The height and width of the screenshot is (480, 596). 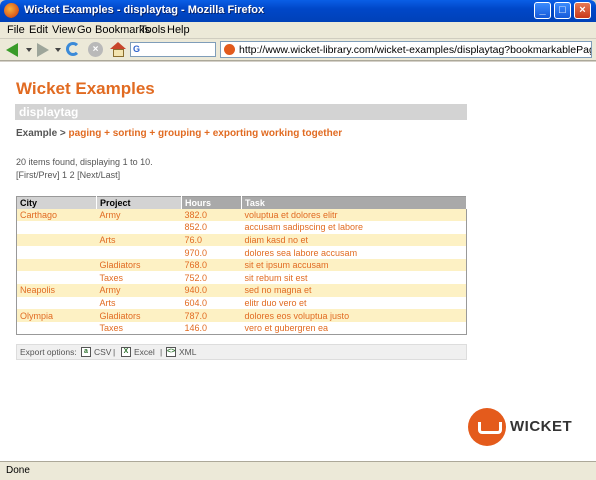 I want to click on back-button, so click(x=13, y=50).